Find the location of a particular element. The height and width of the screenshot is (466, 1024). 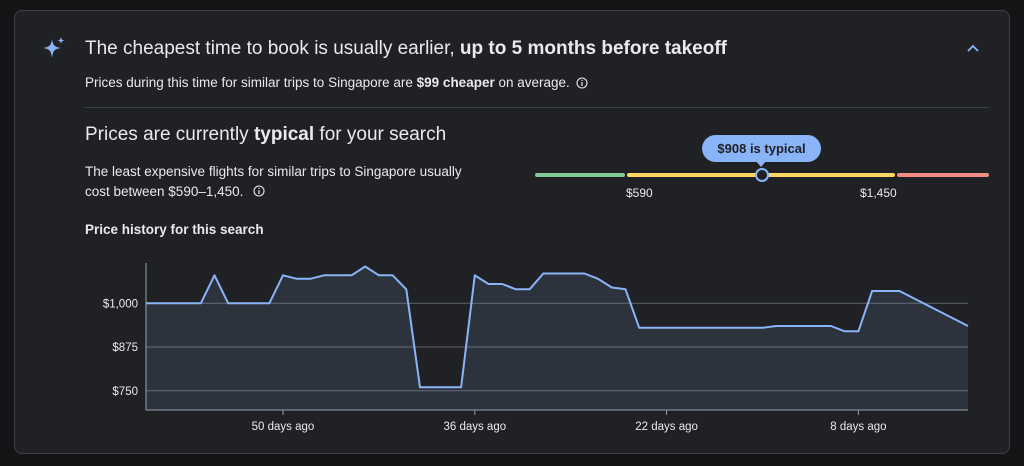

y-tick-label: $1,000 is located at coordinates (120, 304).